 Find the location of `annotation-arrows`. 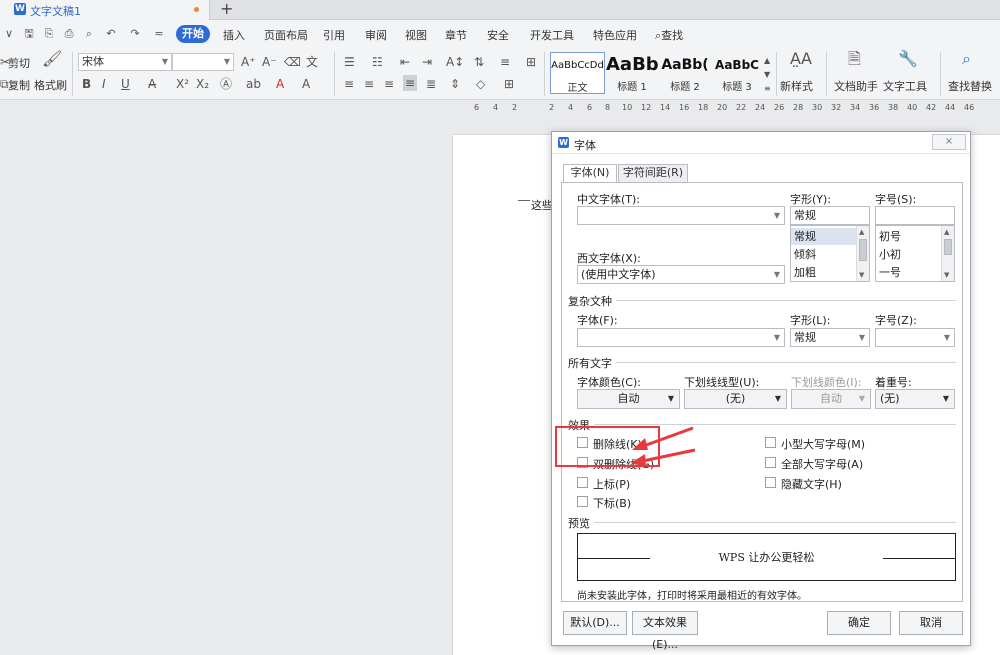

annotation-arrows is located at coordinates (663, 446).